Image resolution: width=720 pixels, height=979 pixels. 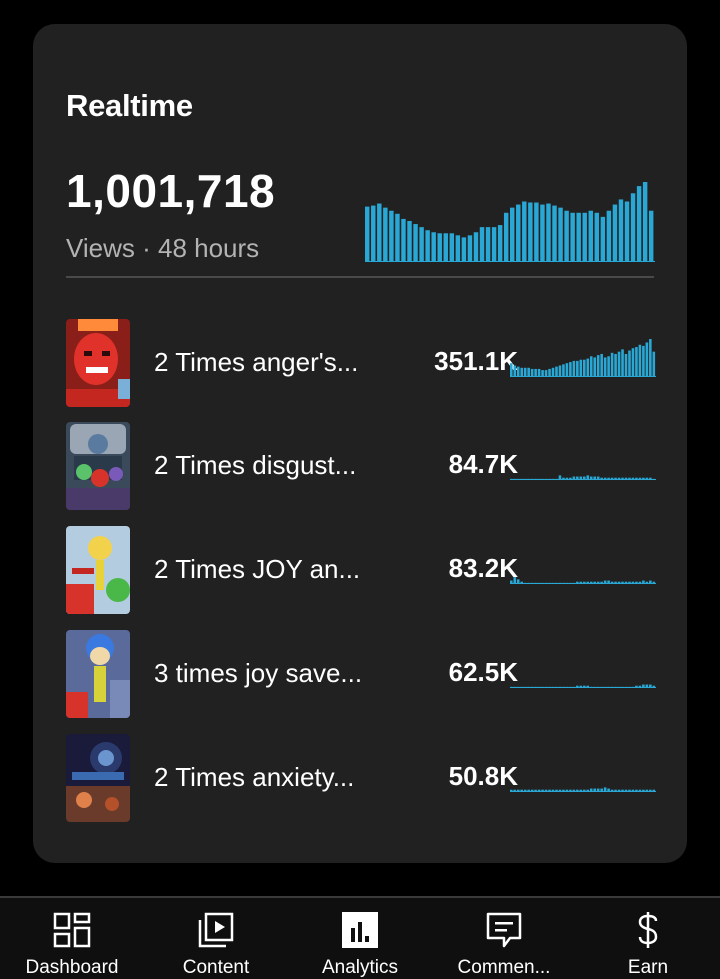 I want to click on nav-label: Content, so click(x=216, y=967).